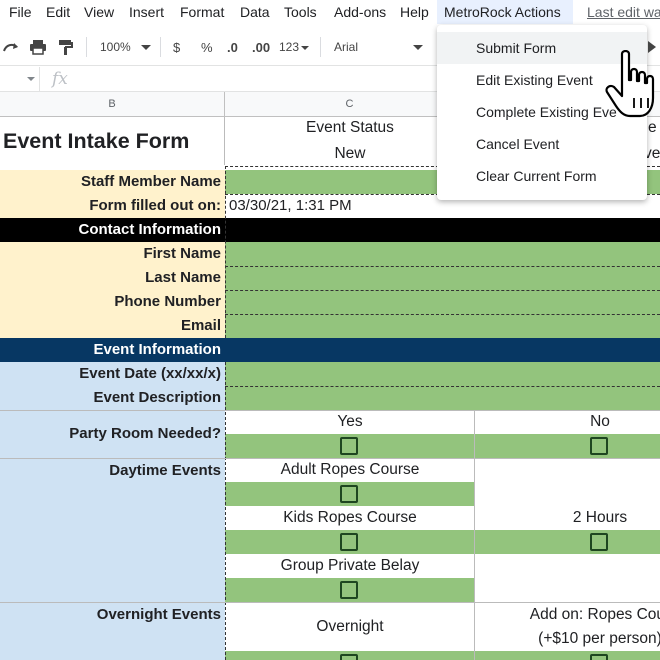  What do you see at coordinates (599, 657) in the screenshot?
I see `addon-ropes-checkbox` at bounding box center [599, 657].